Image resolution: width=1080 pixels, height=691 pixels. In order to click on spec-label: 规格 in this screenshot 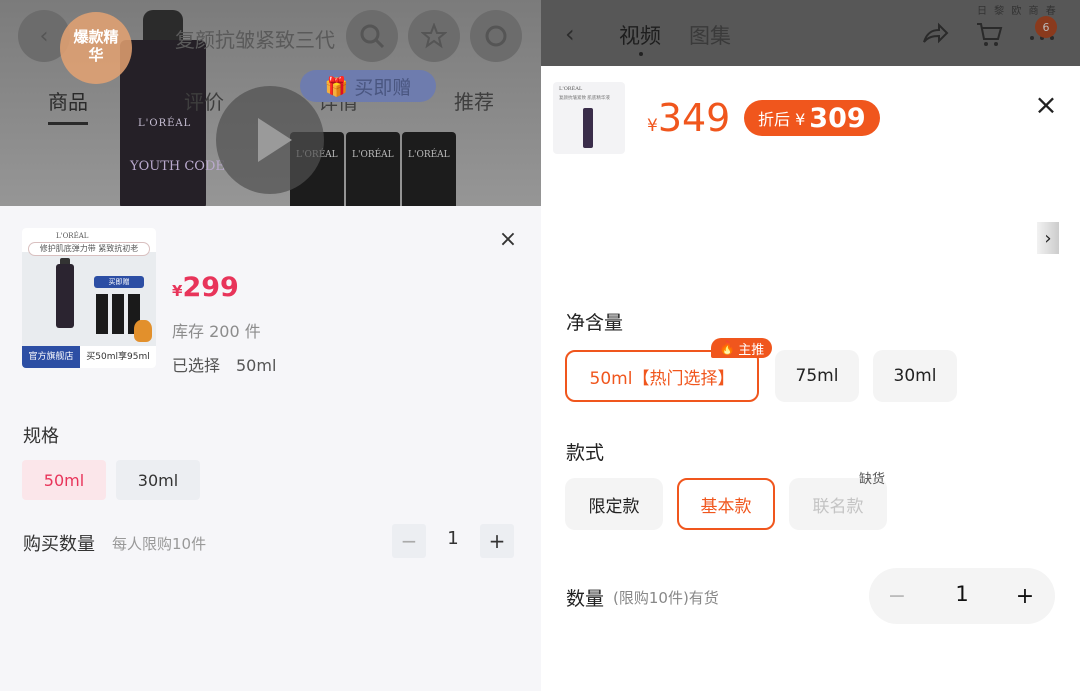, I will do `click(41, 436)`.